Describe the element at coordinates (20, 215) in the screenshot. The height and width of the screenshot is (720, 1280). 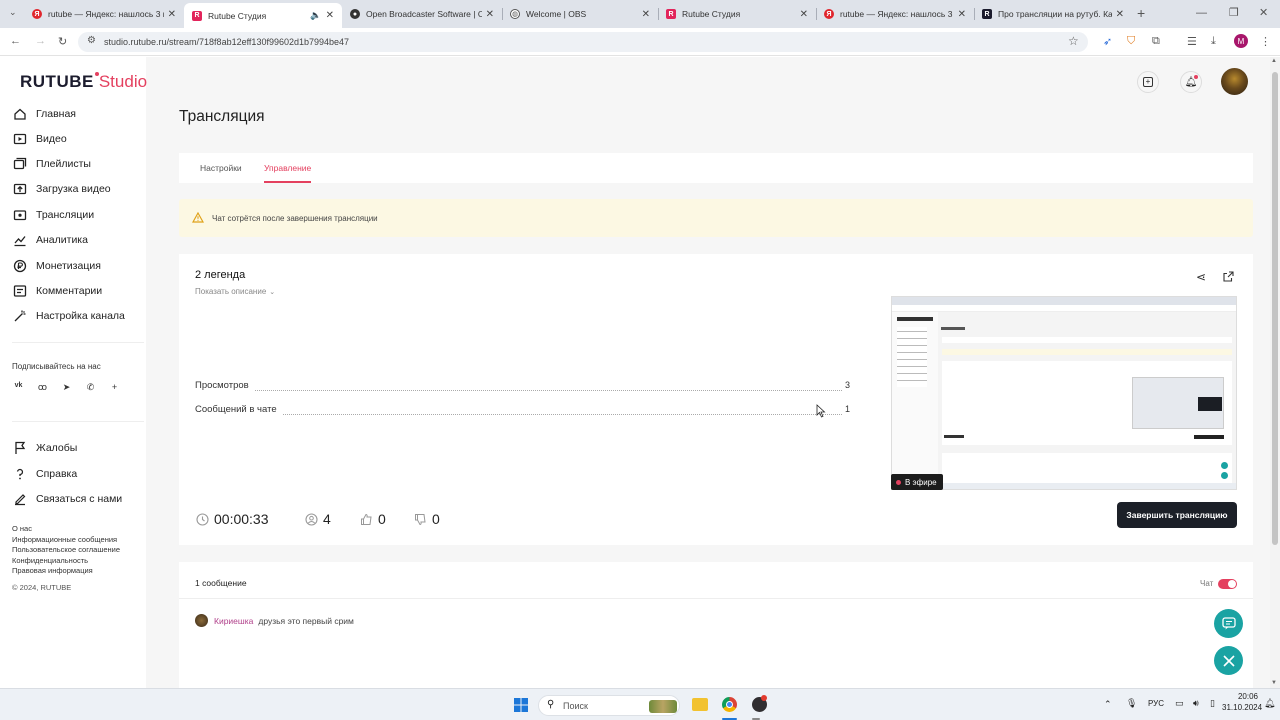
I see `broadcast-icon` at that location.